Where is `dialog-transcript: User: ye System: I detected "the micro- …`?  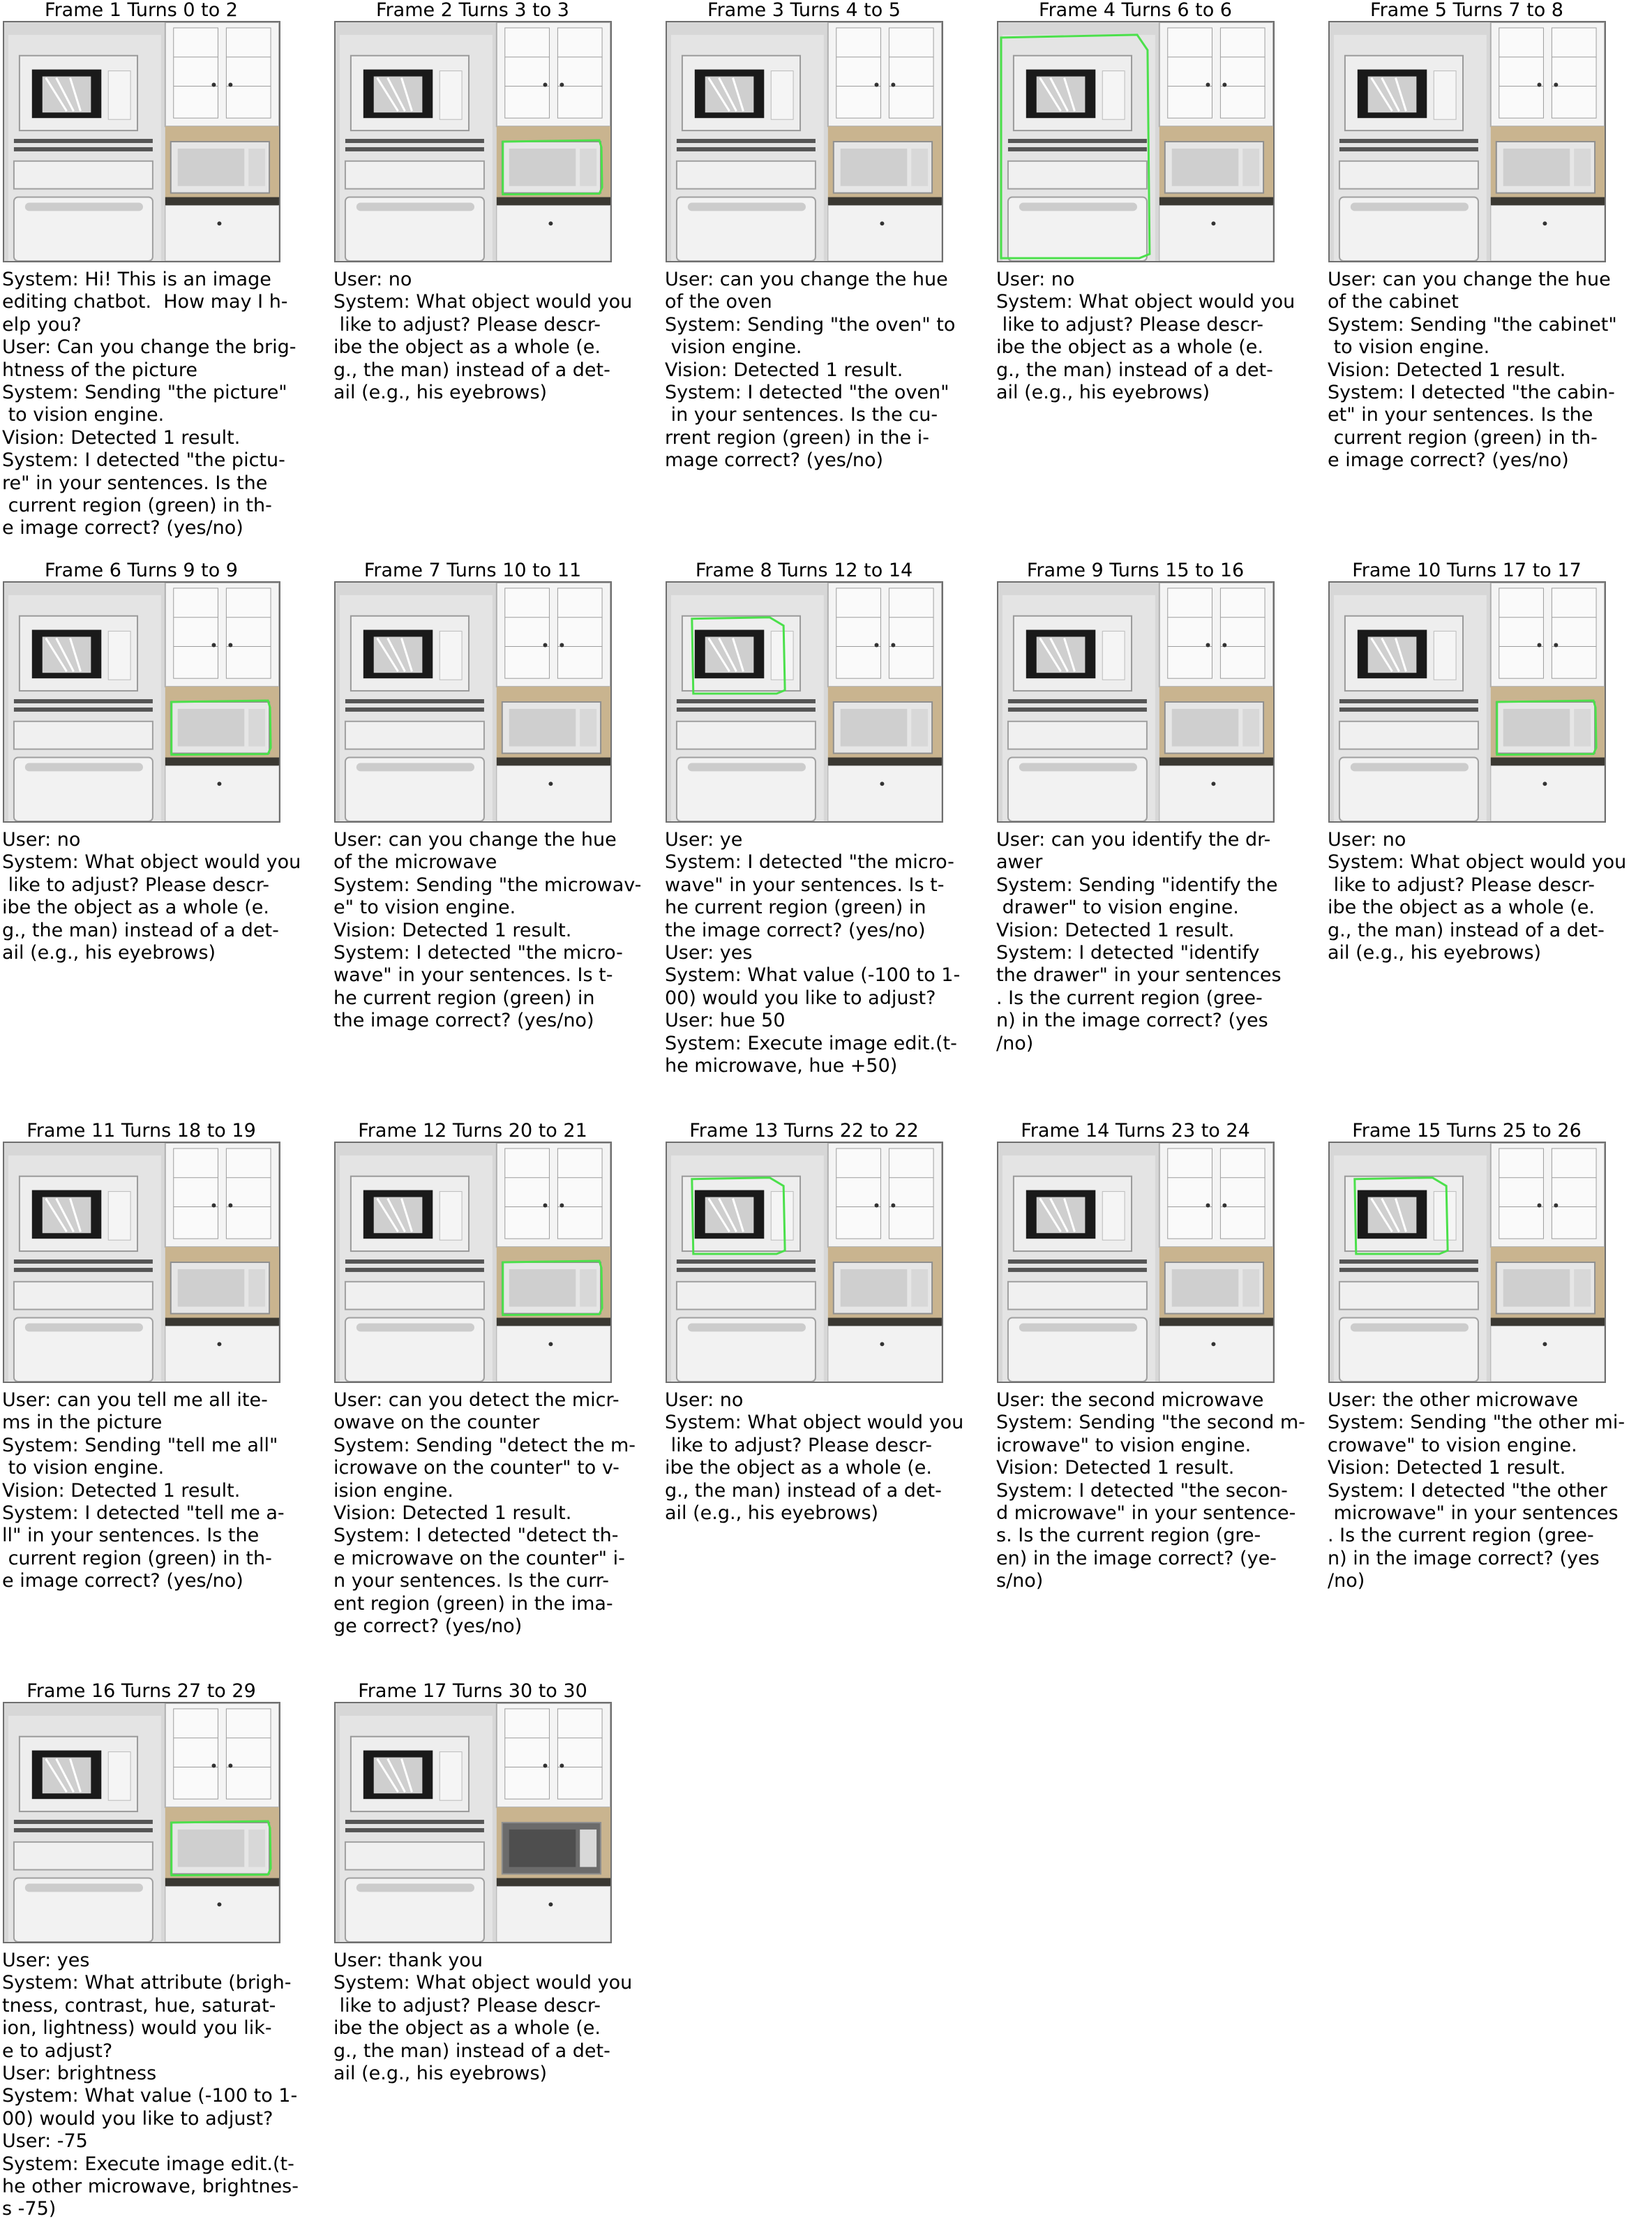 dialog-transcript: User: ye System: I detected "the micro- … is located at coordinates (813, 953).